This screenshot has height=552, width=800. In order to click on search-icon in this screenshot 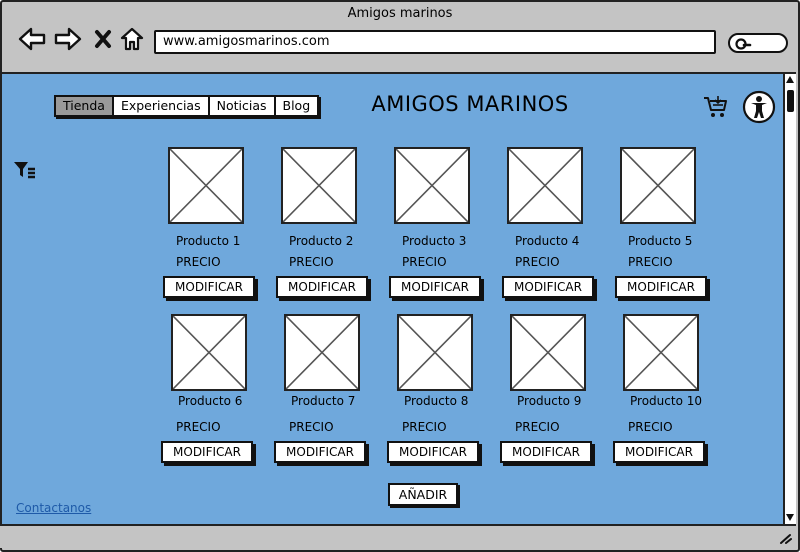, I will do `click(743, 44)`.